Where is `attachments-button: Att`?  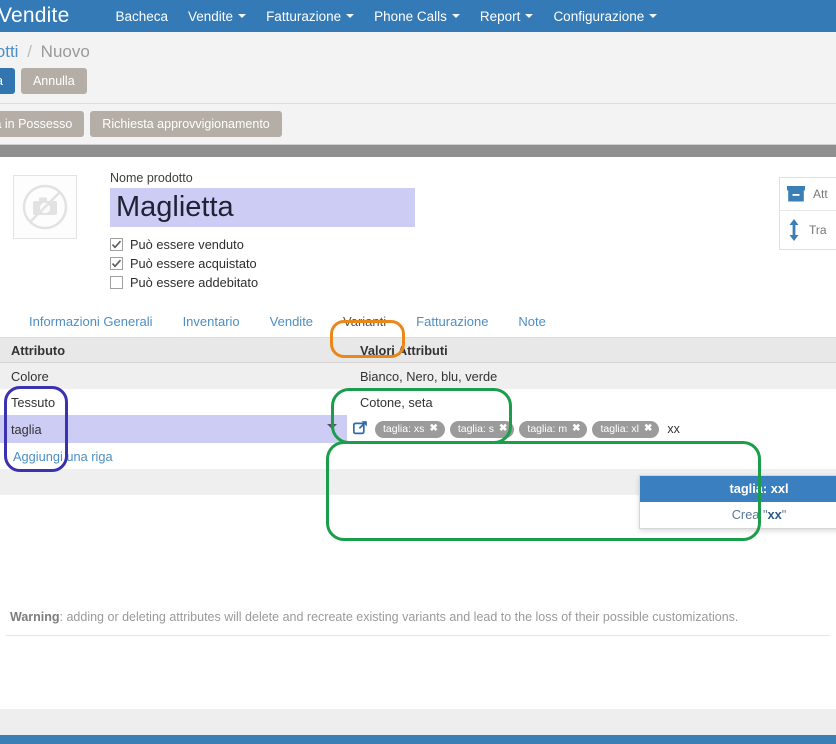
attachments-button: Att is located at coordinates (808, 194).